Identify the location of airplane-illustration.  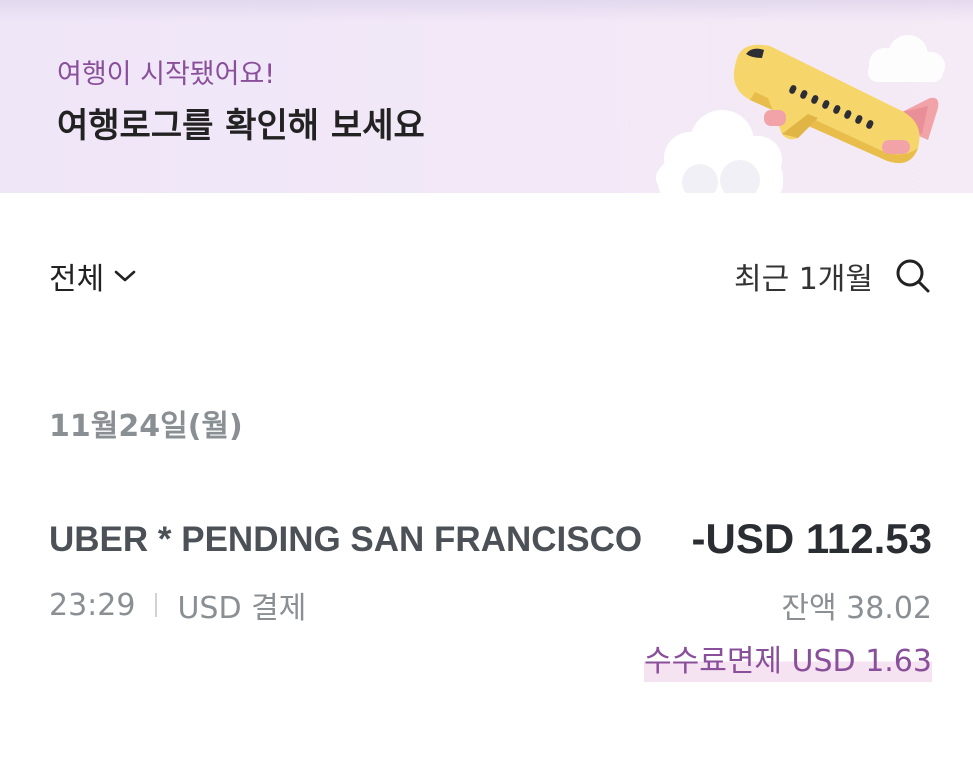
(800, 114).